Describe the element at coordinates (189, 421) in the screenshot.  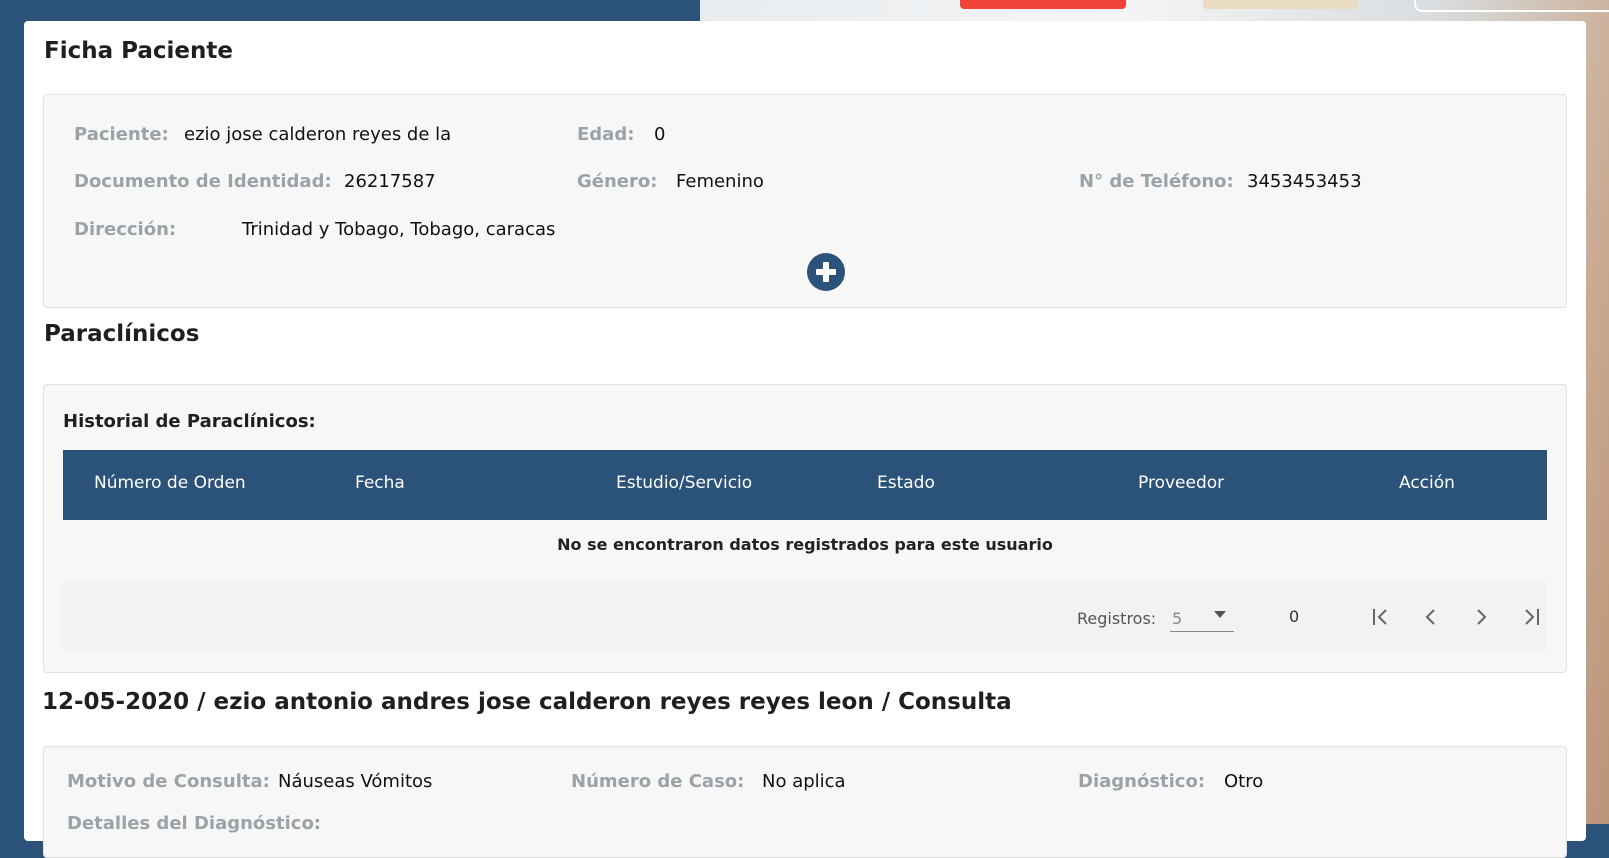
I see `history-title: Historial de Paraclínicos:` at that location.